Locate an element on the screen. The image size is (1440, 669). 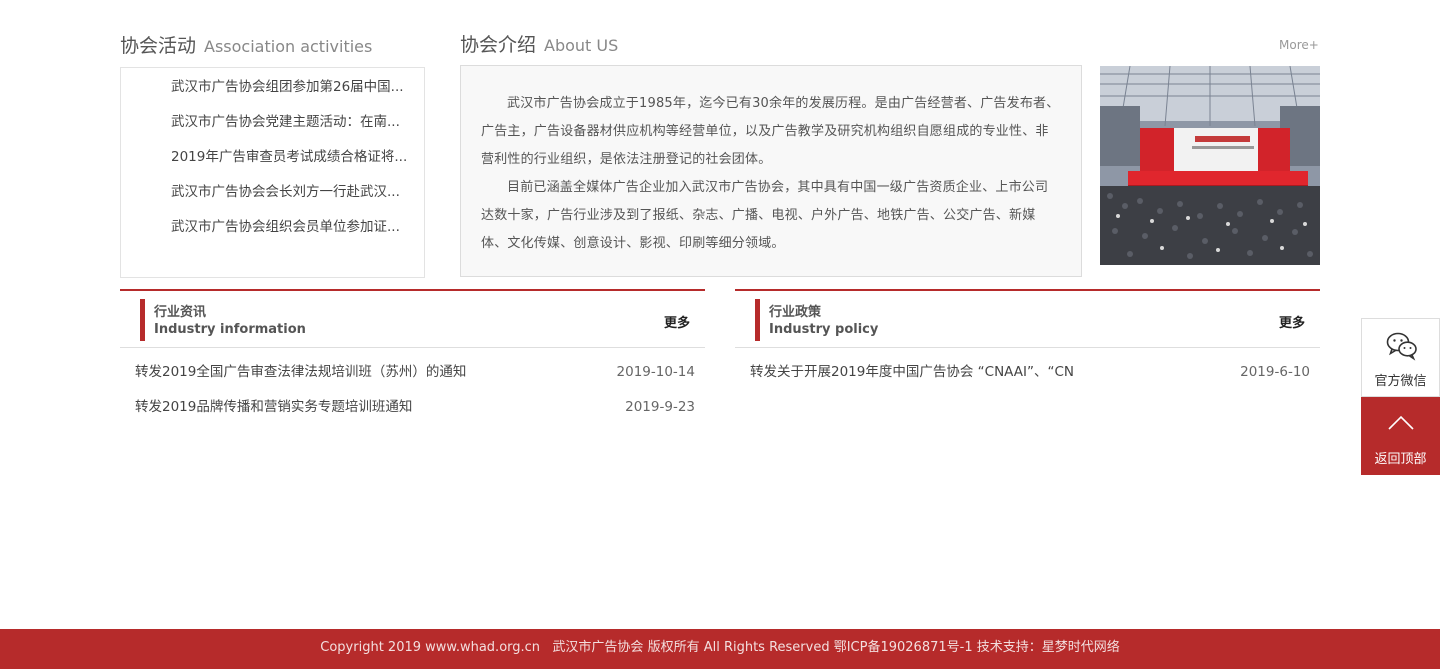
event-photo is located at coordinates (1210, 165).